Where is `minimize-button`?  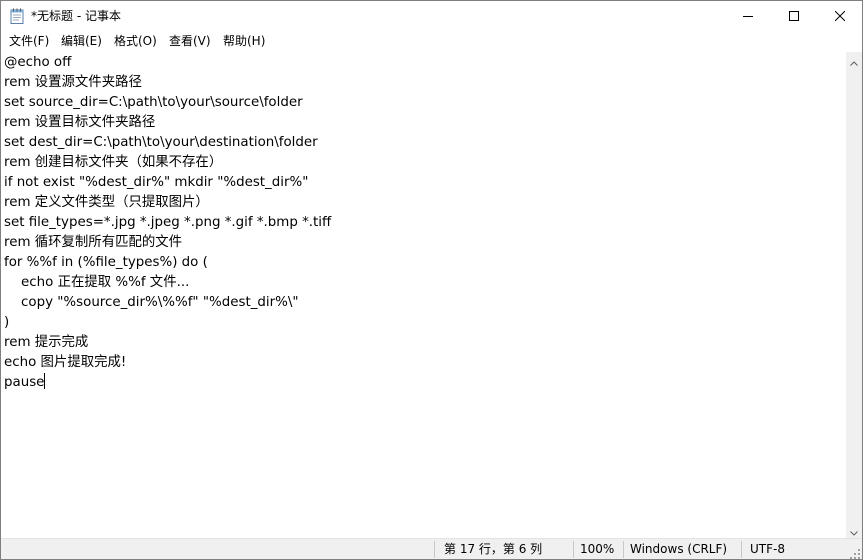
minimize-button is located at coordinates (748, 16).